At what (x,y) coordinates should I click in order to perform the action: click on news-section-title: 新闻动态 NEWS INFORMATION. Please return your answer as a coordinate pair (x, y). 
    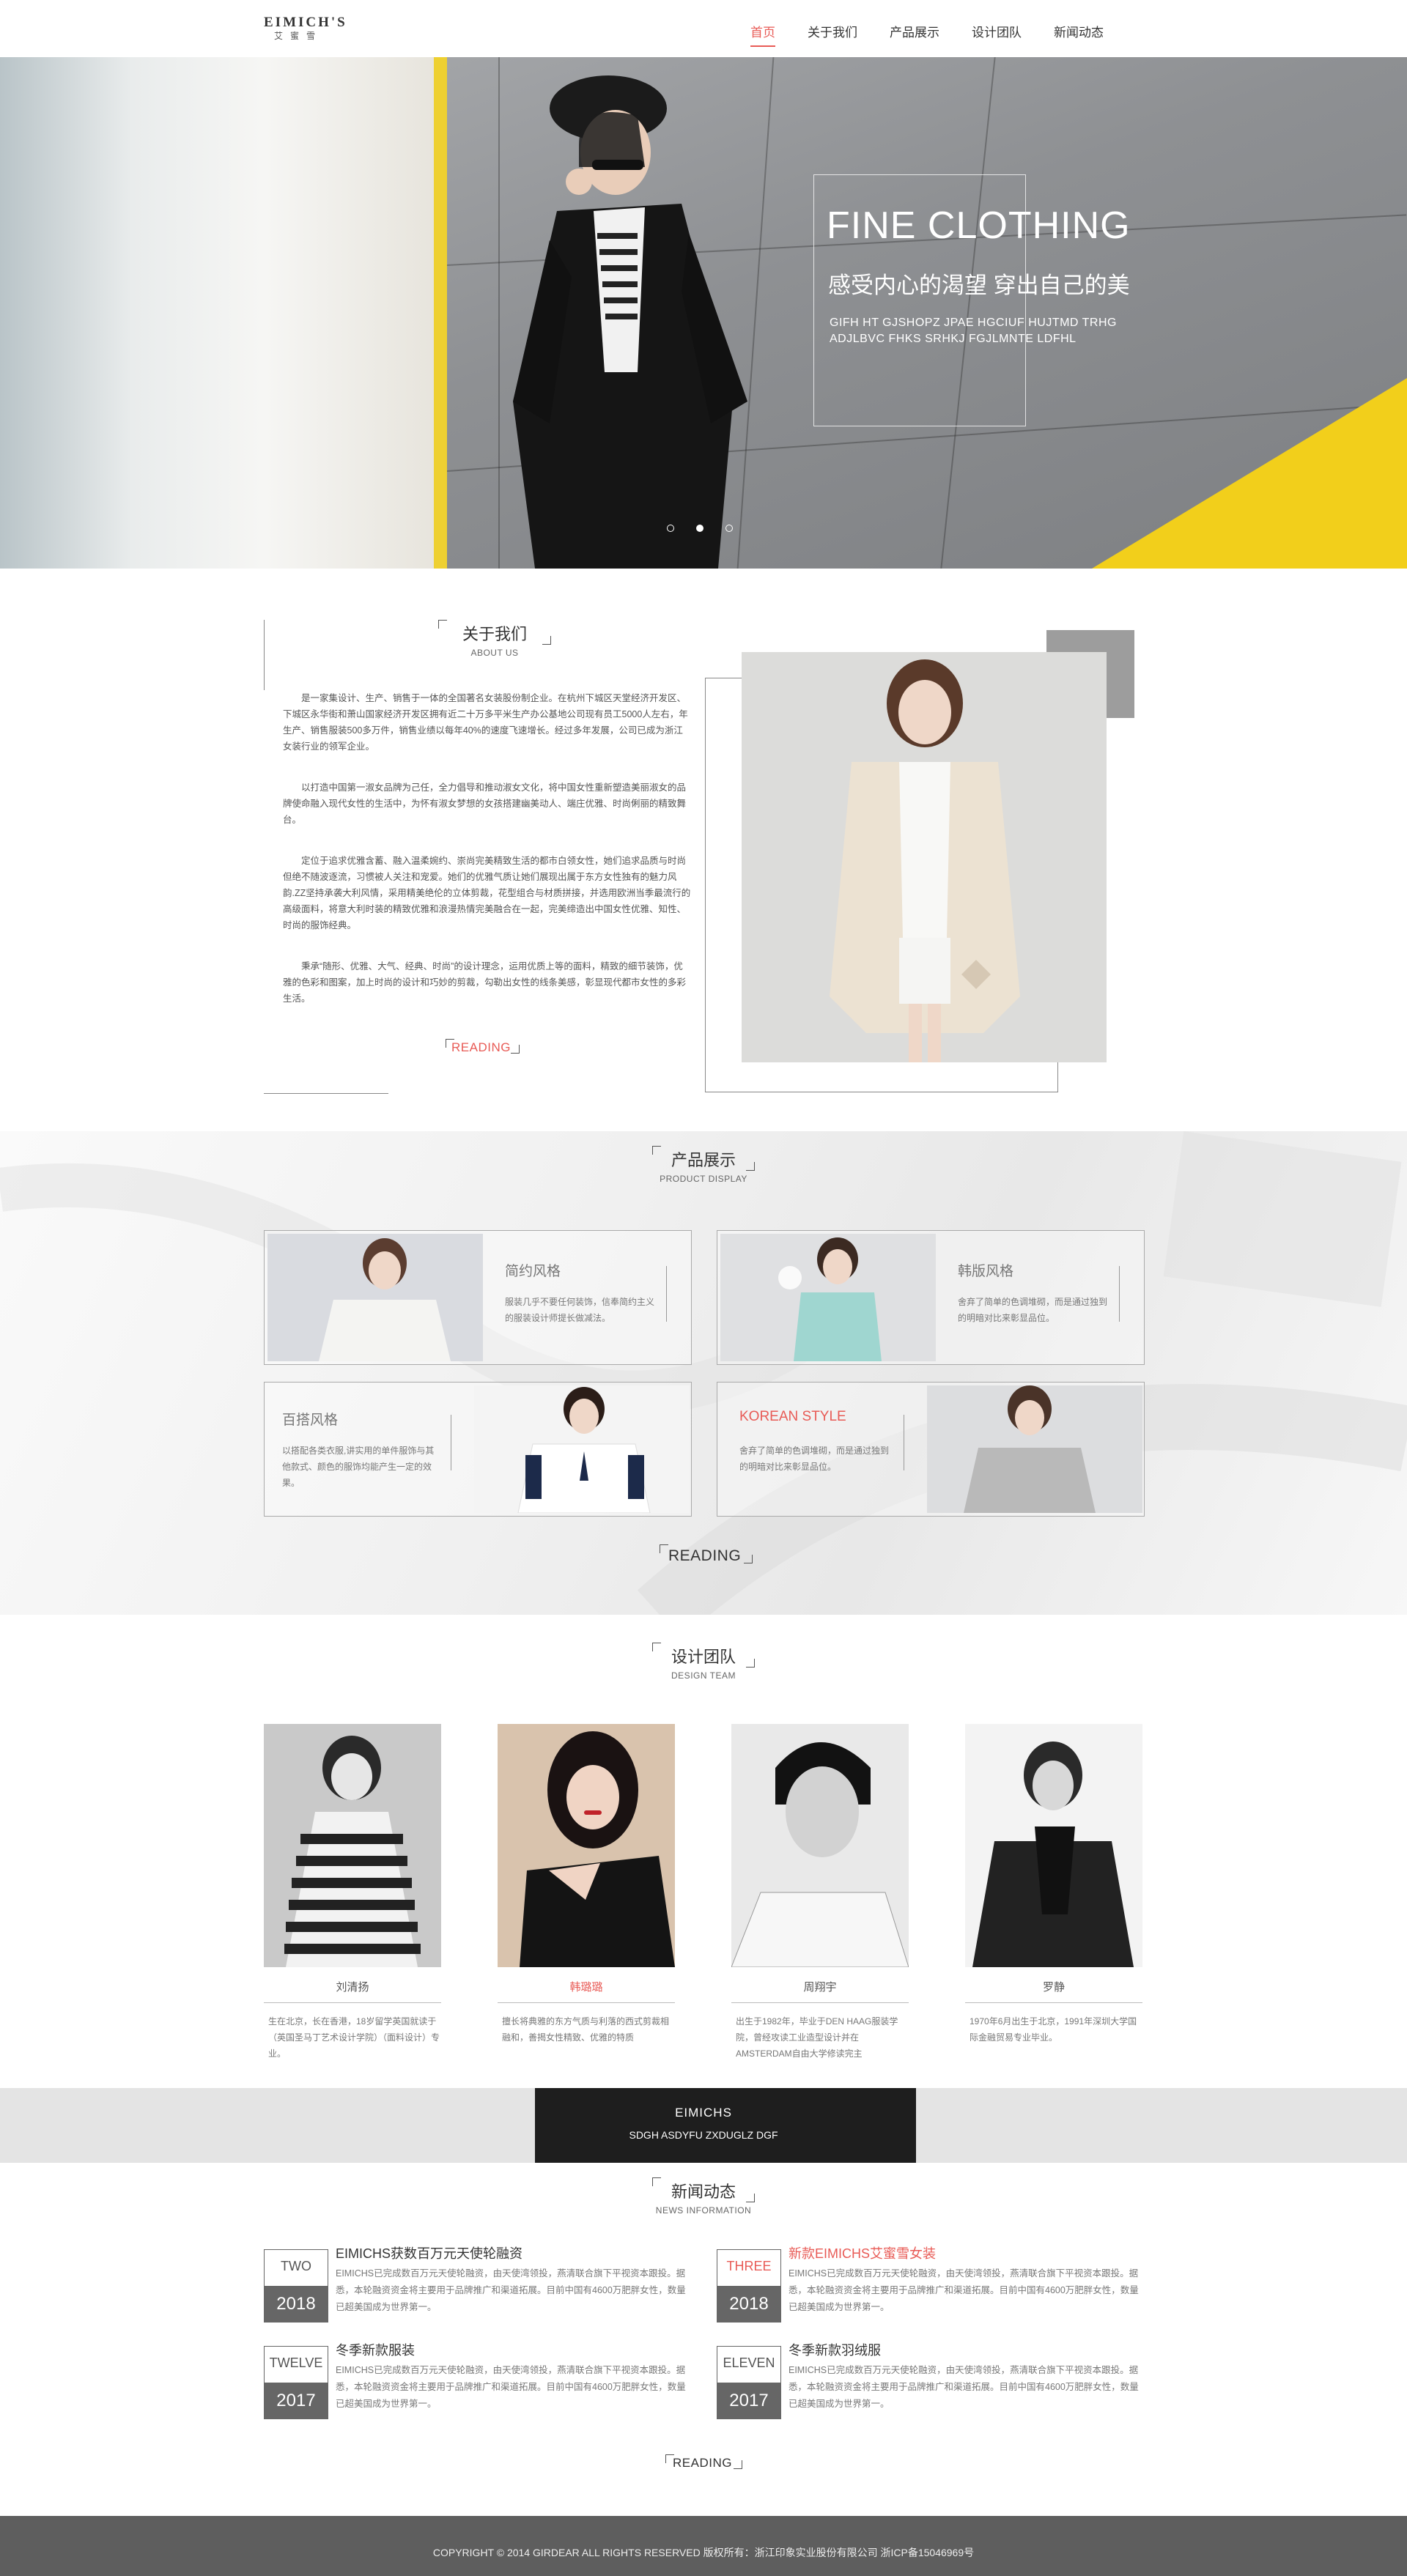
    Looking at the image, I should click on (703, 2196).